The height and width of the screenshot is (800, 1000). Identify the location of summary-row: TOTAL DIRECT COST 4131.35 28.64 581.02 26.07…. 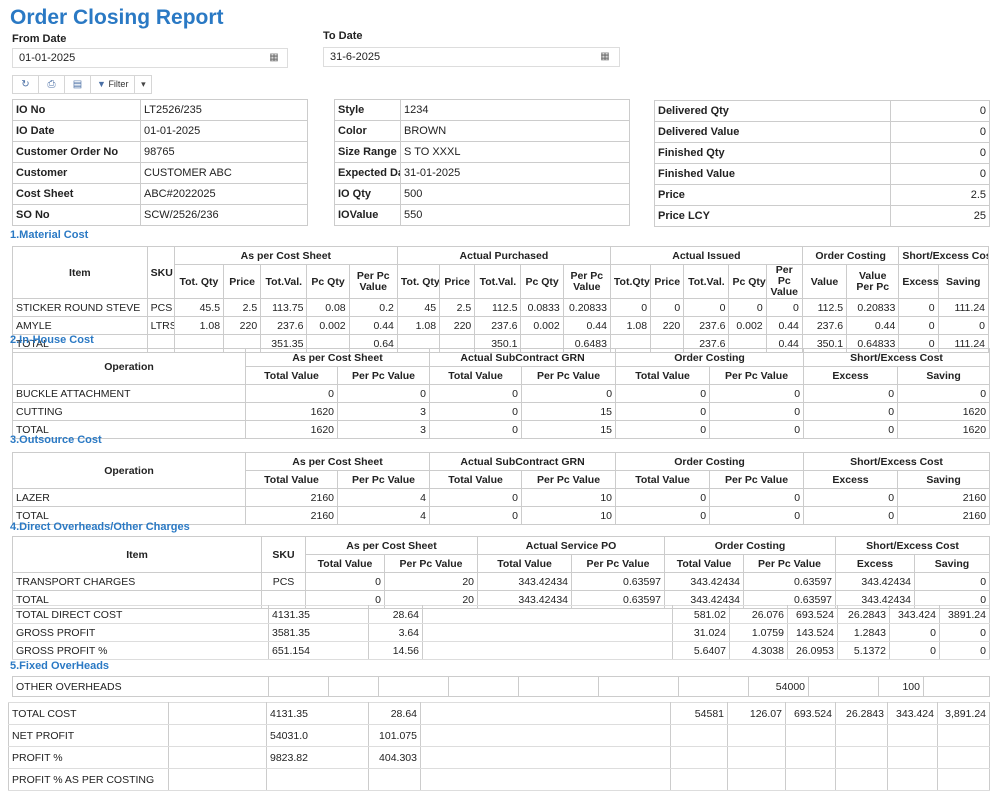
(501, 614).